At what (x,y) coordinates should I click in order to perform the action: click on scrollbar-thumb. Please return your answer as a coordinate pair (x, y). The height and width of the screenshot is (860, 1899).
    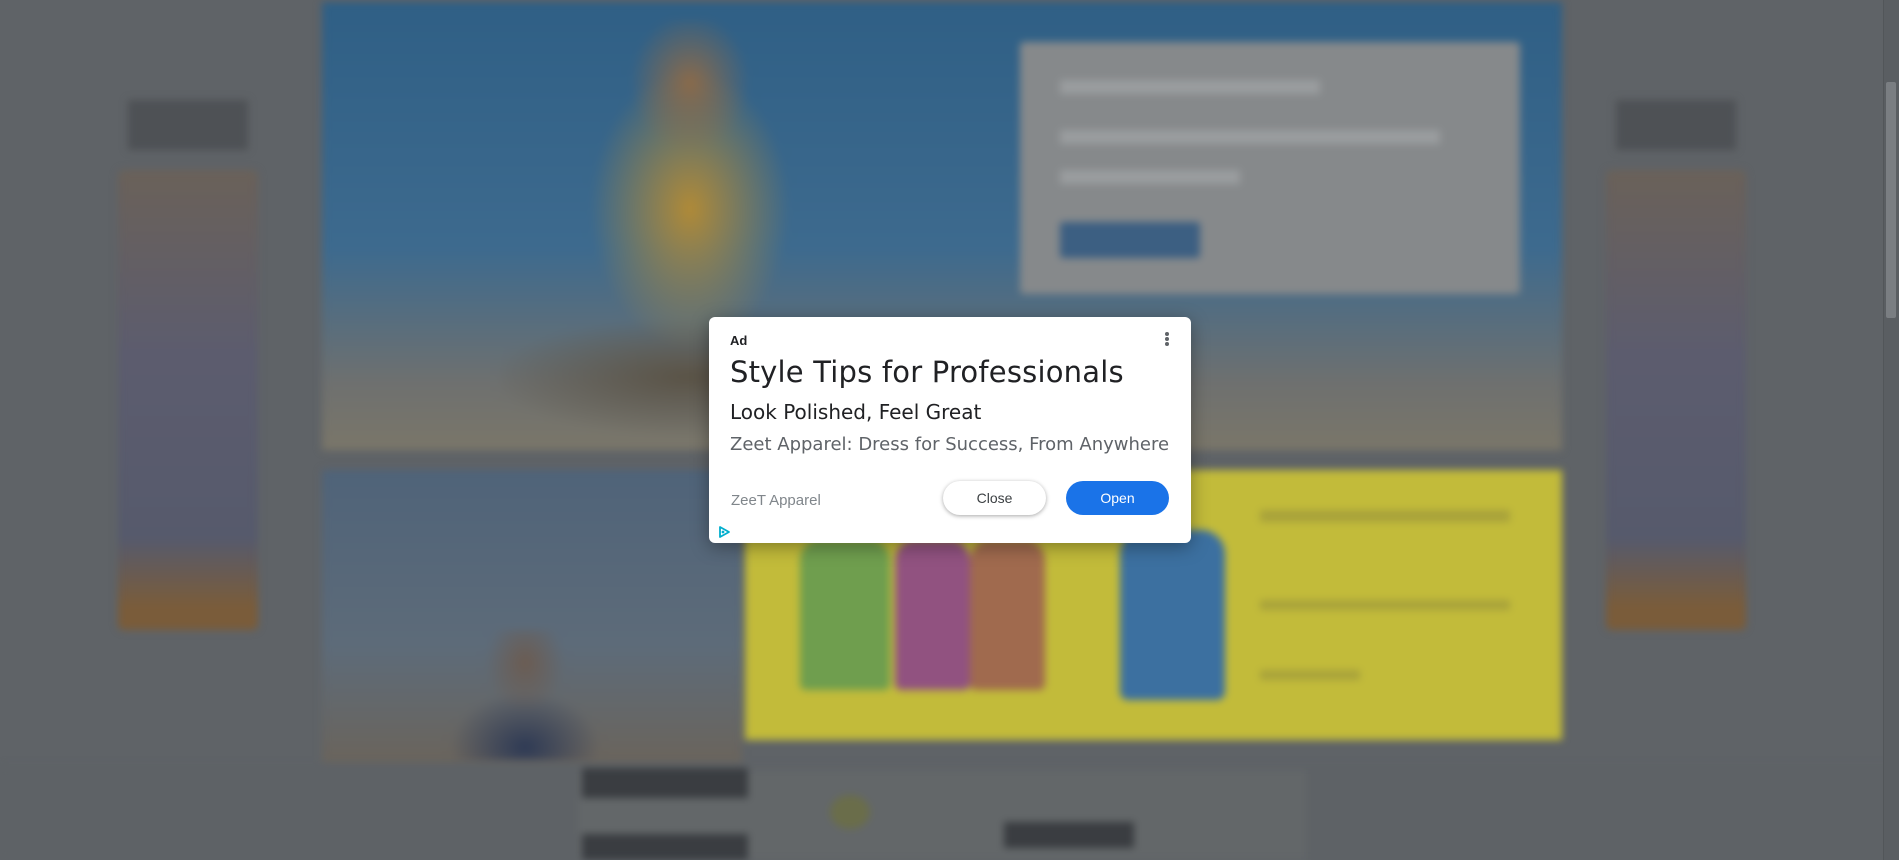
    Looking at the image, I should click on (1891, 200).